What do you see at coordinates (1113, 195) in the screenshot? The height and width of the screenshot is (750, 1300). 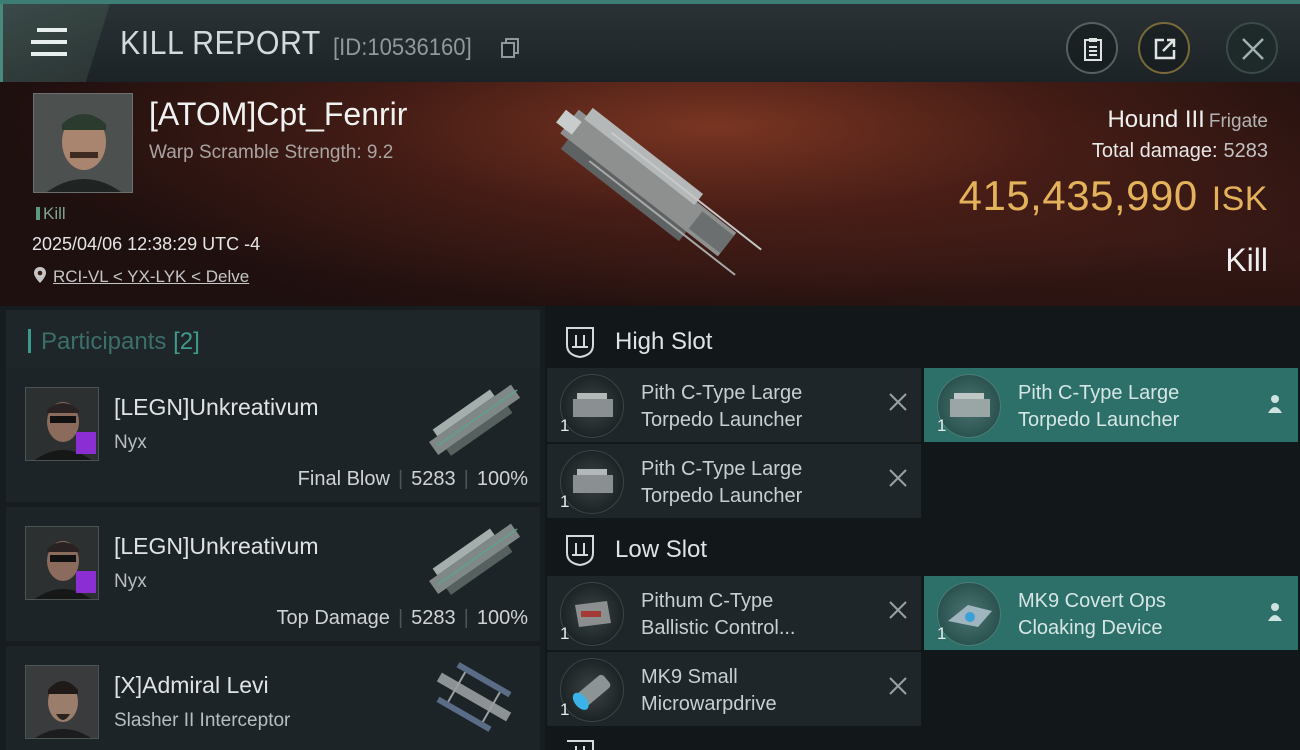 I see `isk-value: 415,435,990 ISK` at bounding box center [1113, 195].